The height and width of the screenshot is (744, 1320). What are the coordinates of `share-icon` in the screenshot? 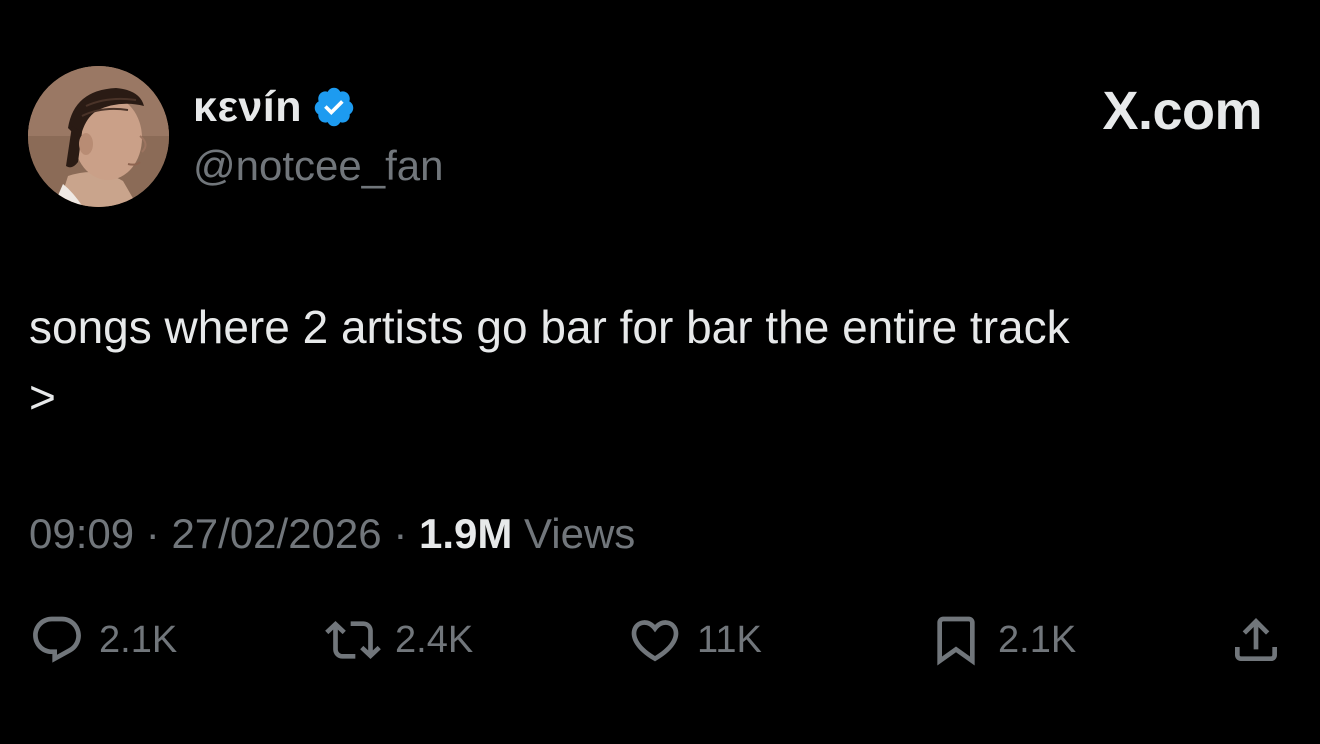 It's located at (1256, 639).